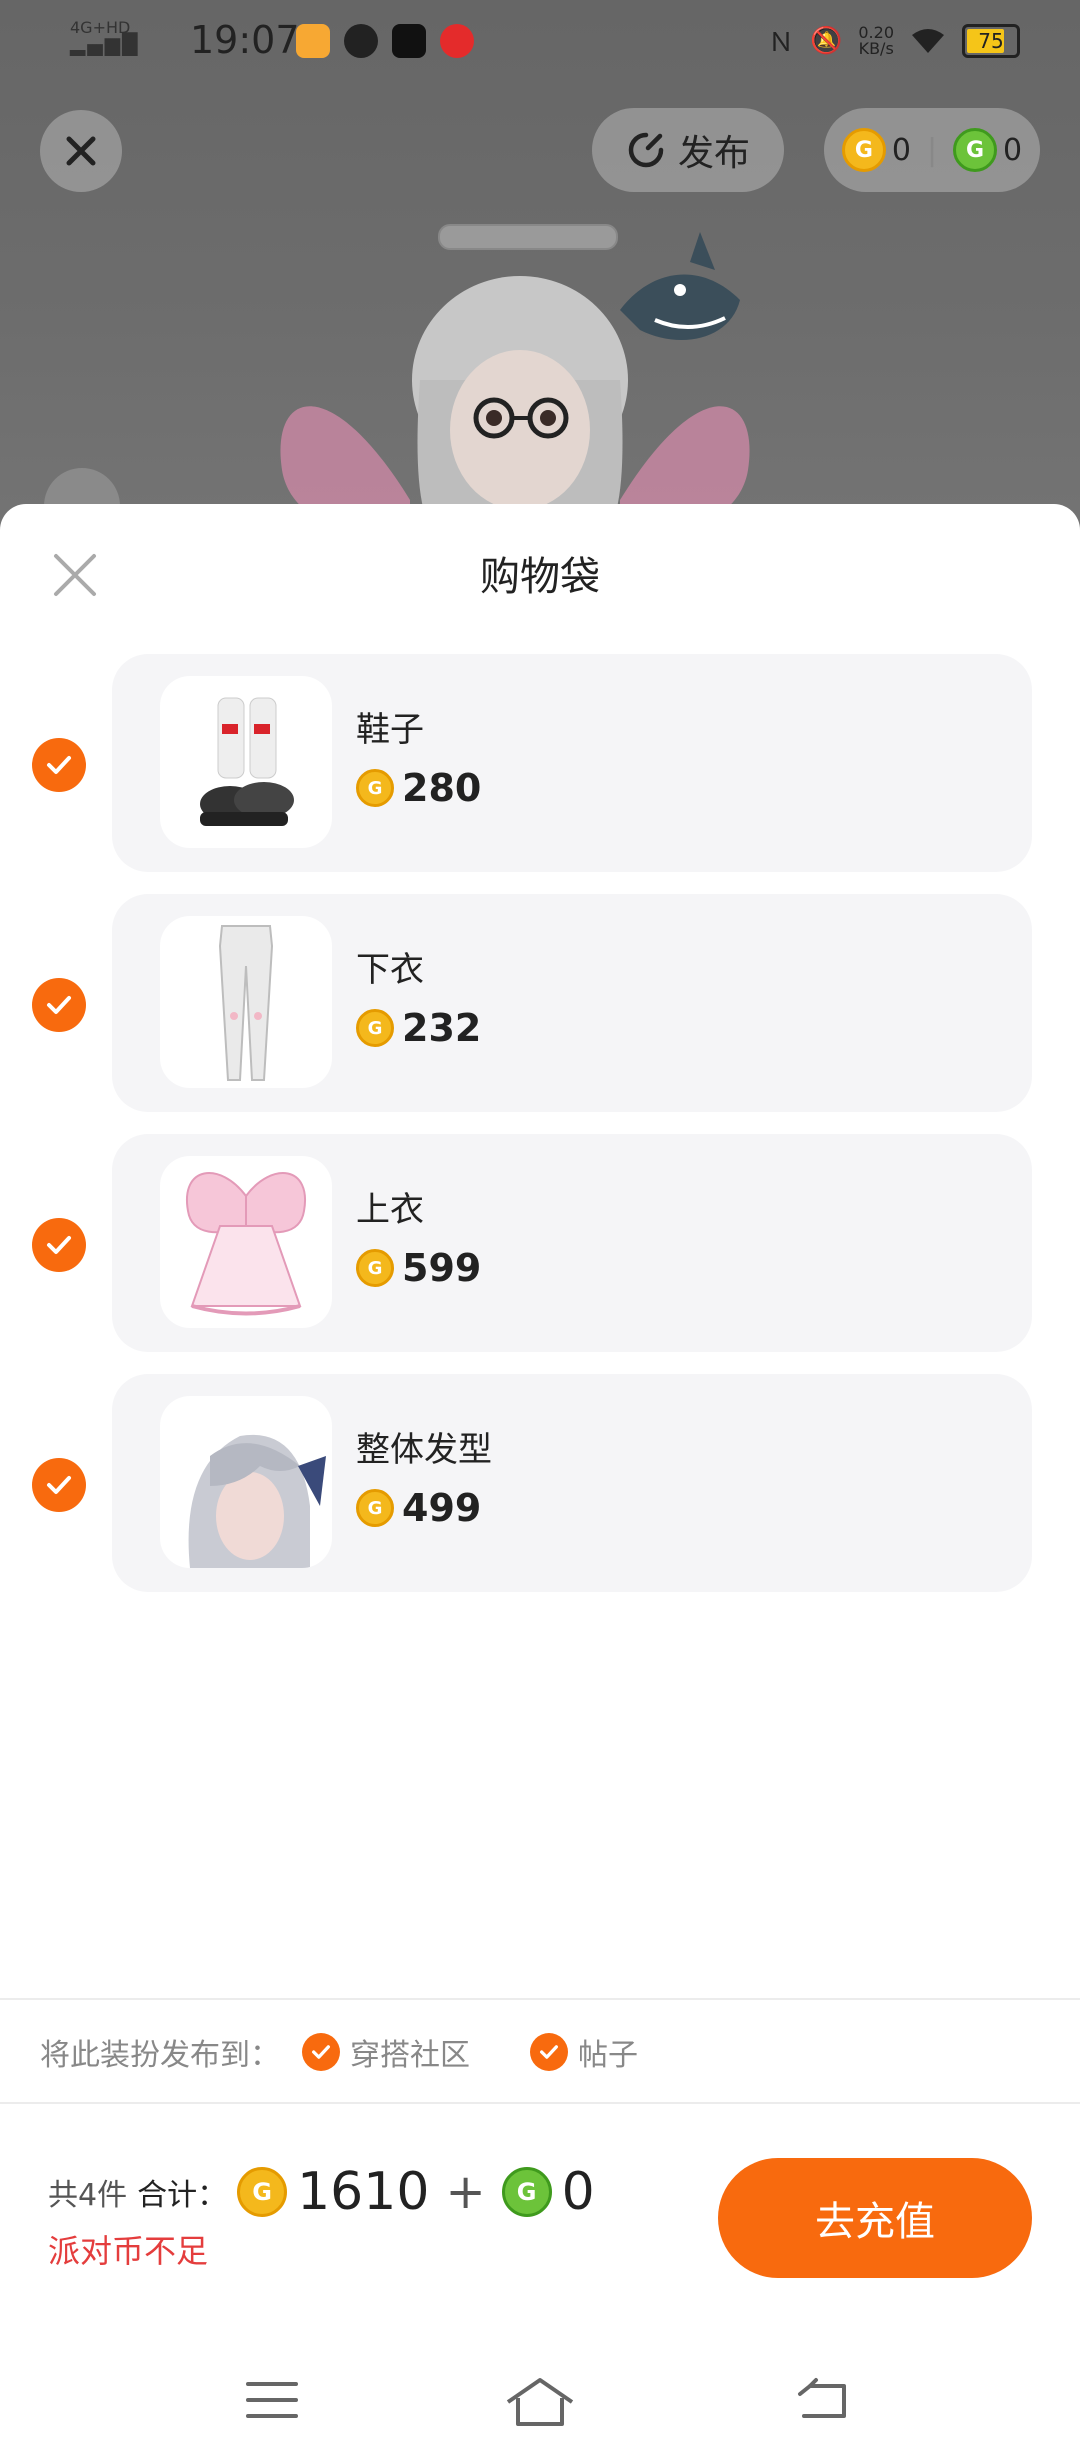 This screenshot has height=2460, width=1080. Describe the element at coordinates (410, 2055) in the screenshot. I see `publish-option-label: 穿搭社区` at that location.